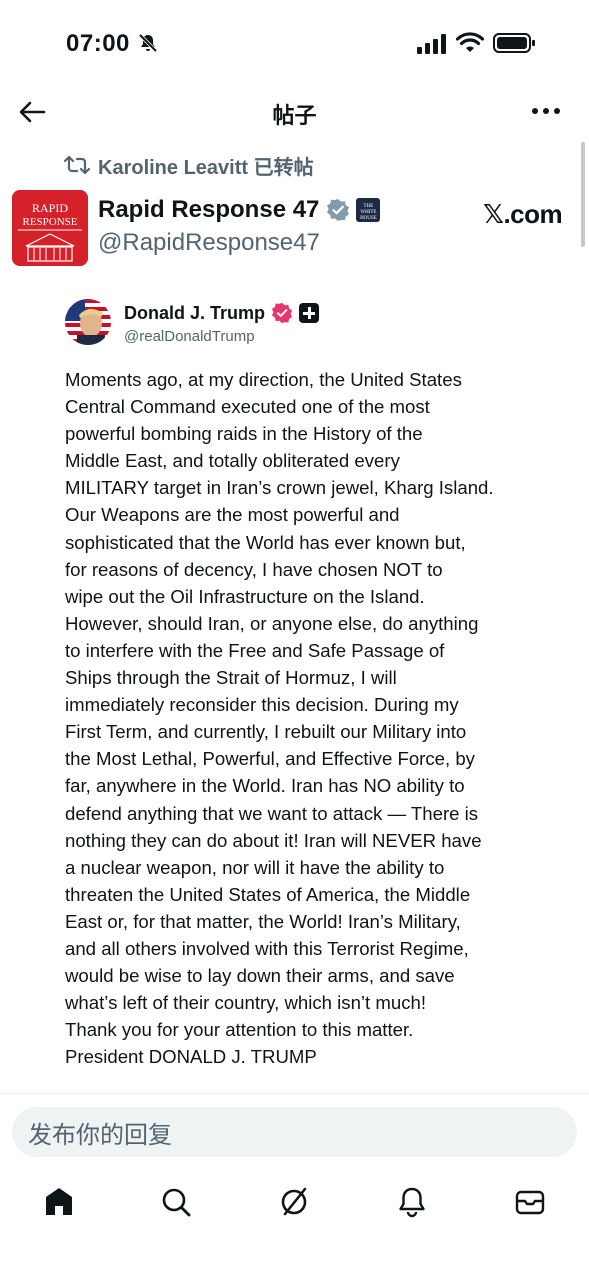  I want to click on status-time: 07:00, so click(98, 43).